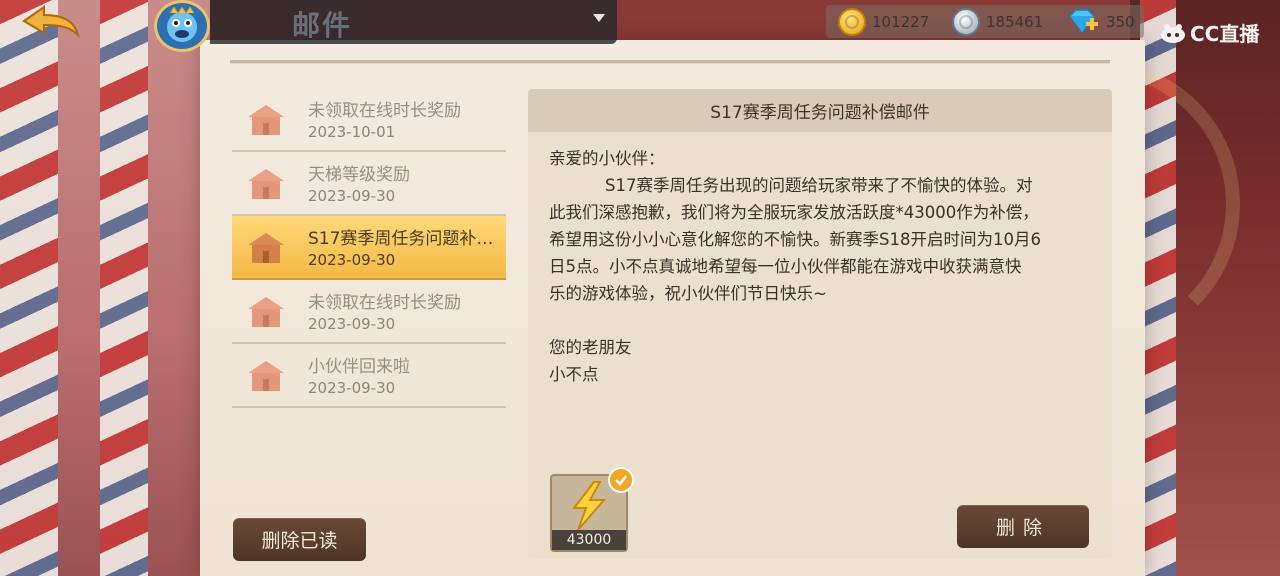 This screenshot has width=1280, height=576. I want to click on mail-list-item: 天梯等级奖励 2023-09-30, so click(369, 184).